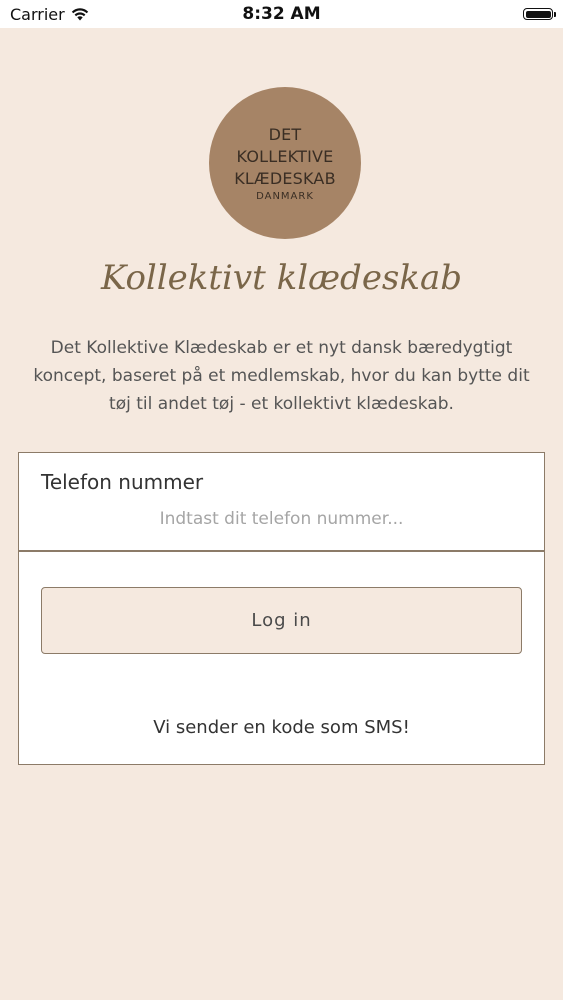 This screenshot has width=563, height=1000. Describe the element at coordinates (281, 551) in the screenshot. I see `card-divider` at that location.